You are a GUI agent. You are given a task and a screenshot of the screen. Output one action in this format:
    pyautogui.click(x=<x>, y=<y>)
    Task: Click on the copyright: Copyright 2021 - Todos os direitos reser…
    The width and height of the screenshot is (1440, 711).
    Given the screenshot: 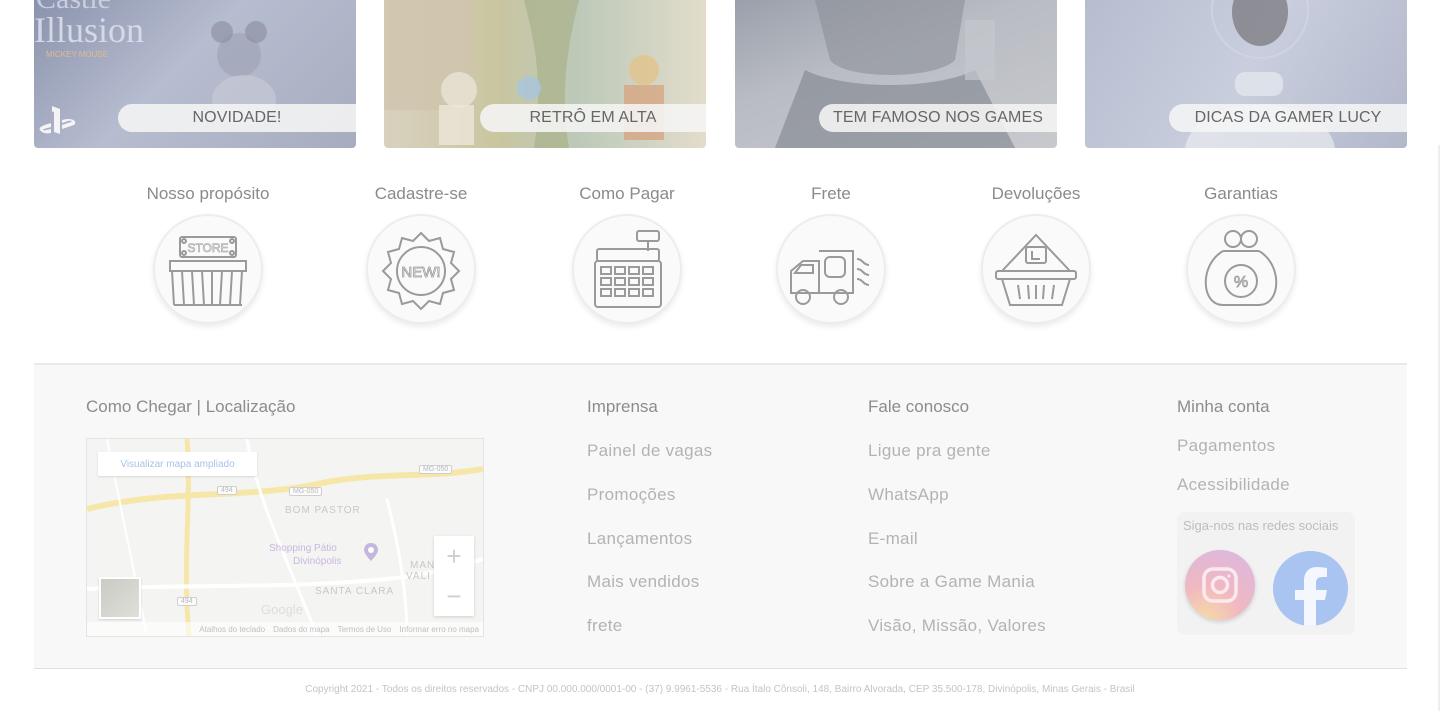 What is the action you would take?
    pyautogui.click(x=720, y=689)
    